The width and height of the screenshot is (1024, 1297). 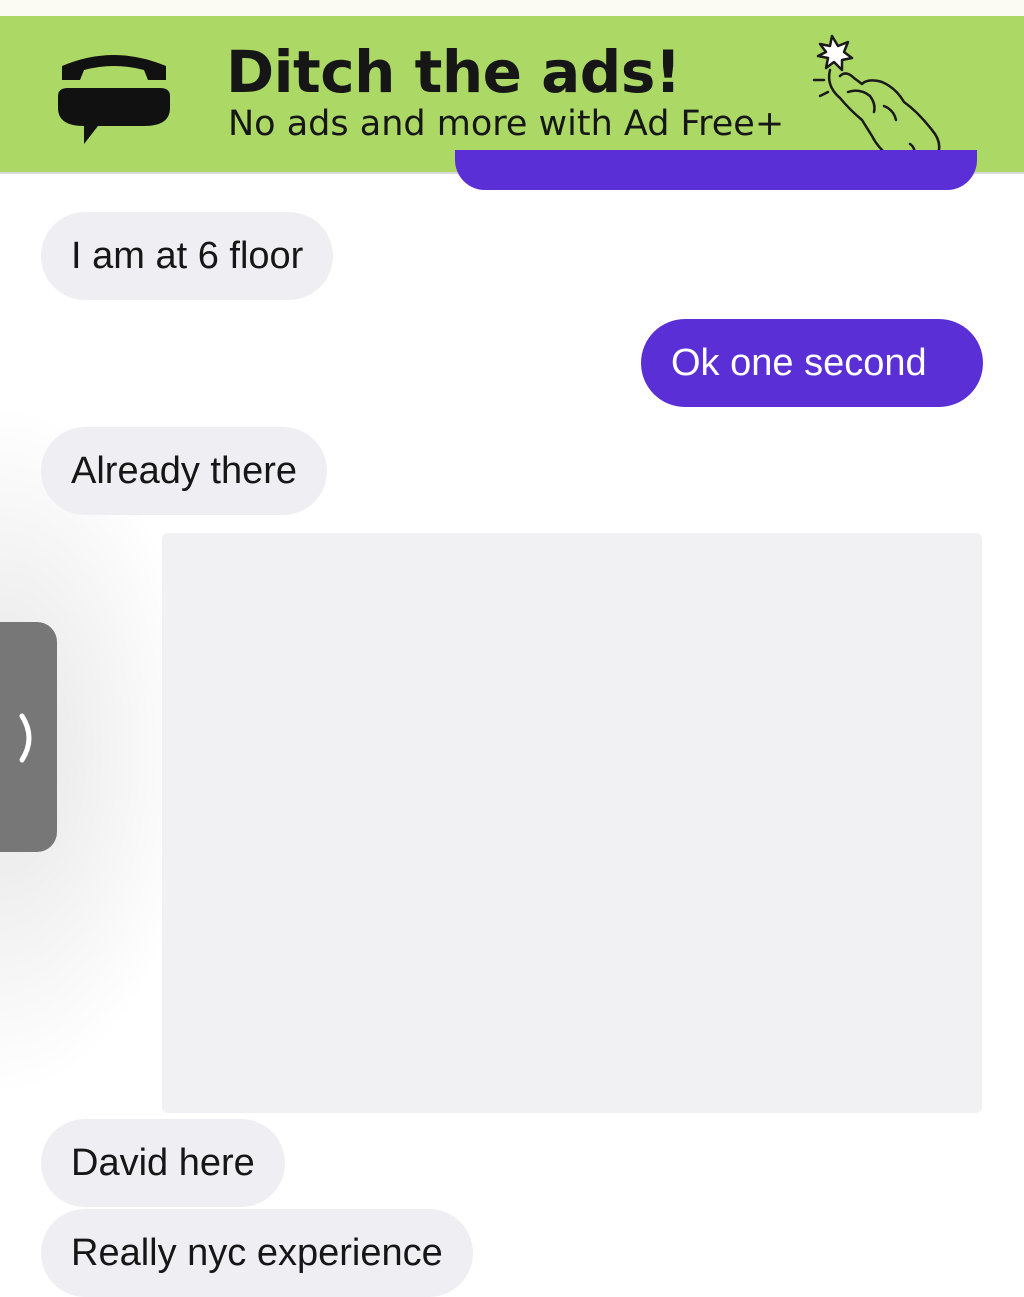 What do you see at coordinates (163, 1163) in the screenshot?
I see `incoming-message: David here` at bounding box center [163, 1163].